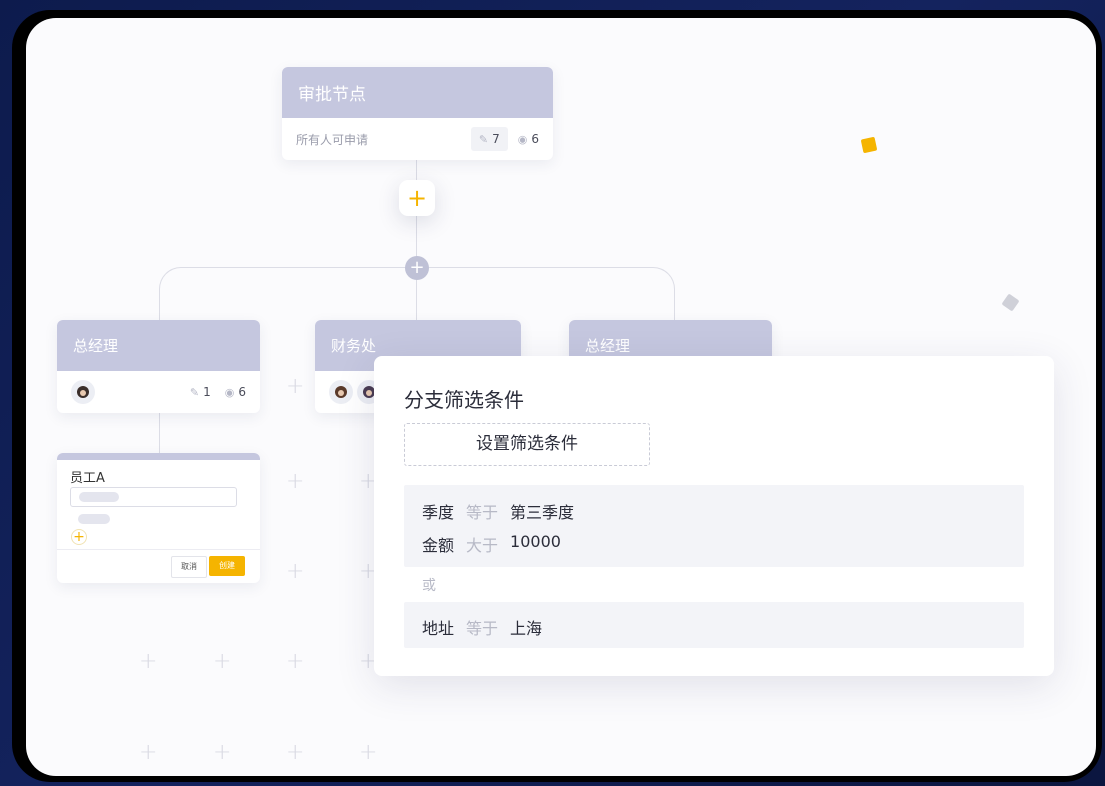 This screenshot has width=1105, height=786. I want to click on set-filter-button: 设置筛选条件, so click(527, 444).